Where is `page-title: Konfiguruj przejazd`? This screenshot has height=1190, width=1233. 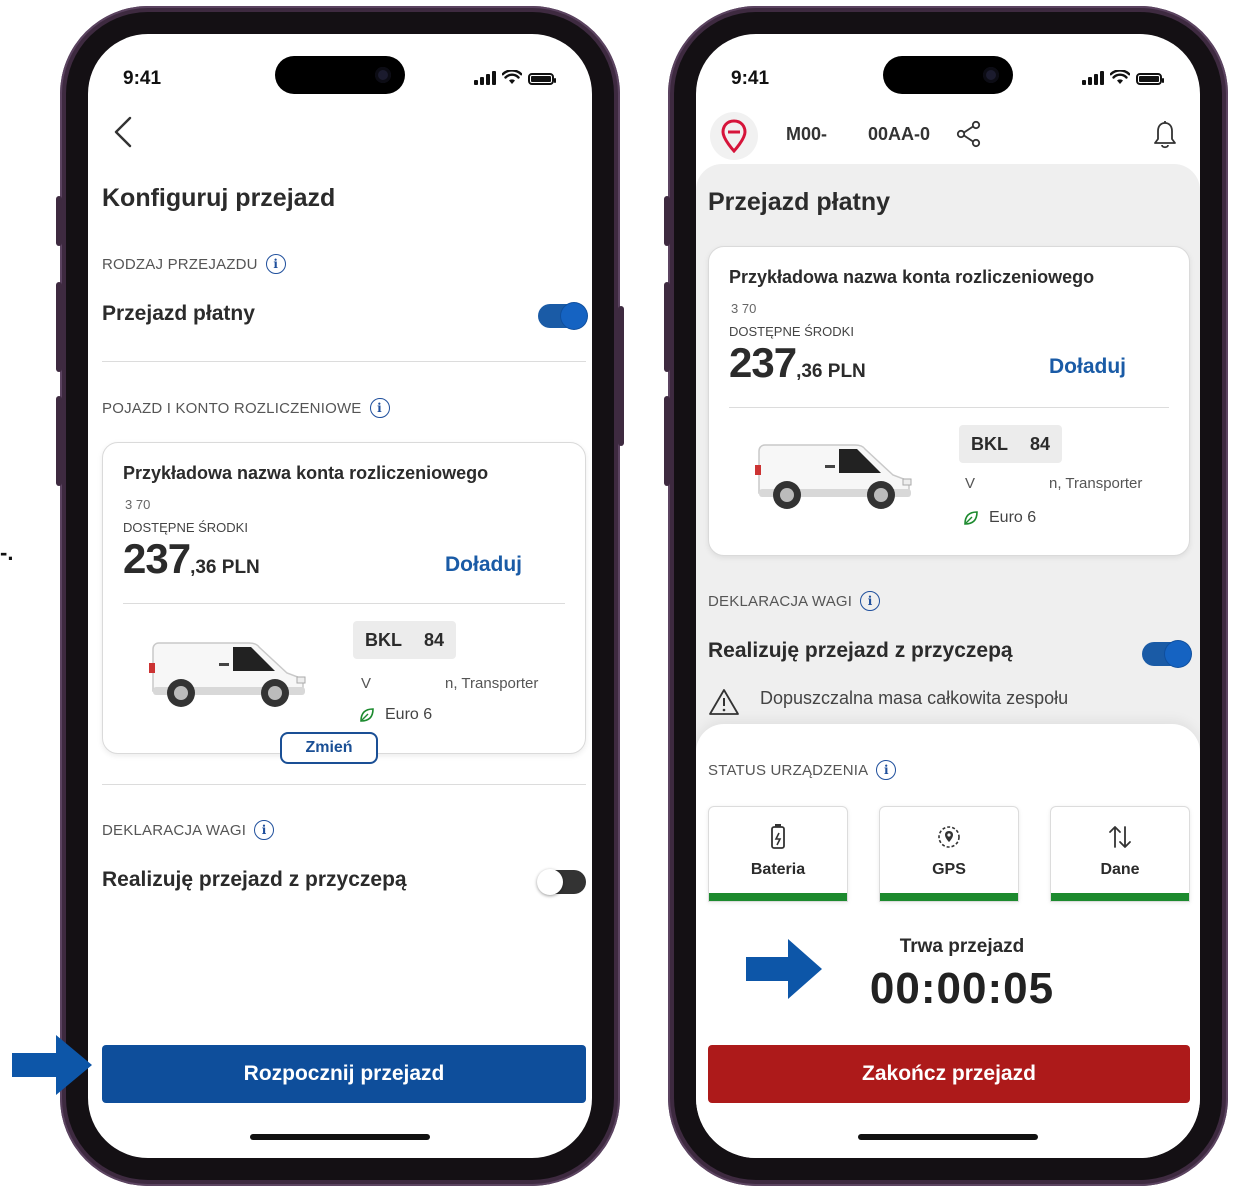
page-title: Konfiguruj przejazd is located at coordinates (219, 198).